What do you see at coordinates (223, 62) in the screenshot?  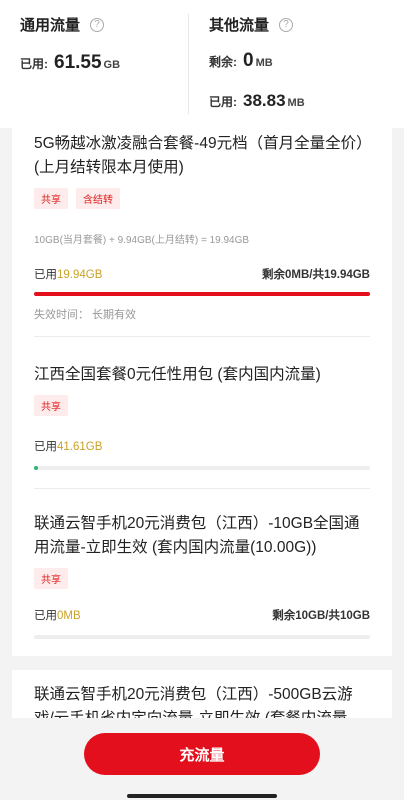 I see `other-remain-label: 剩余:` at bounding box center [223, 62].